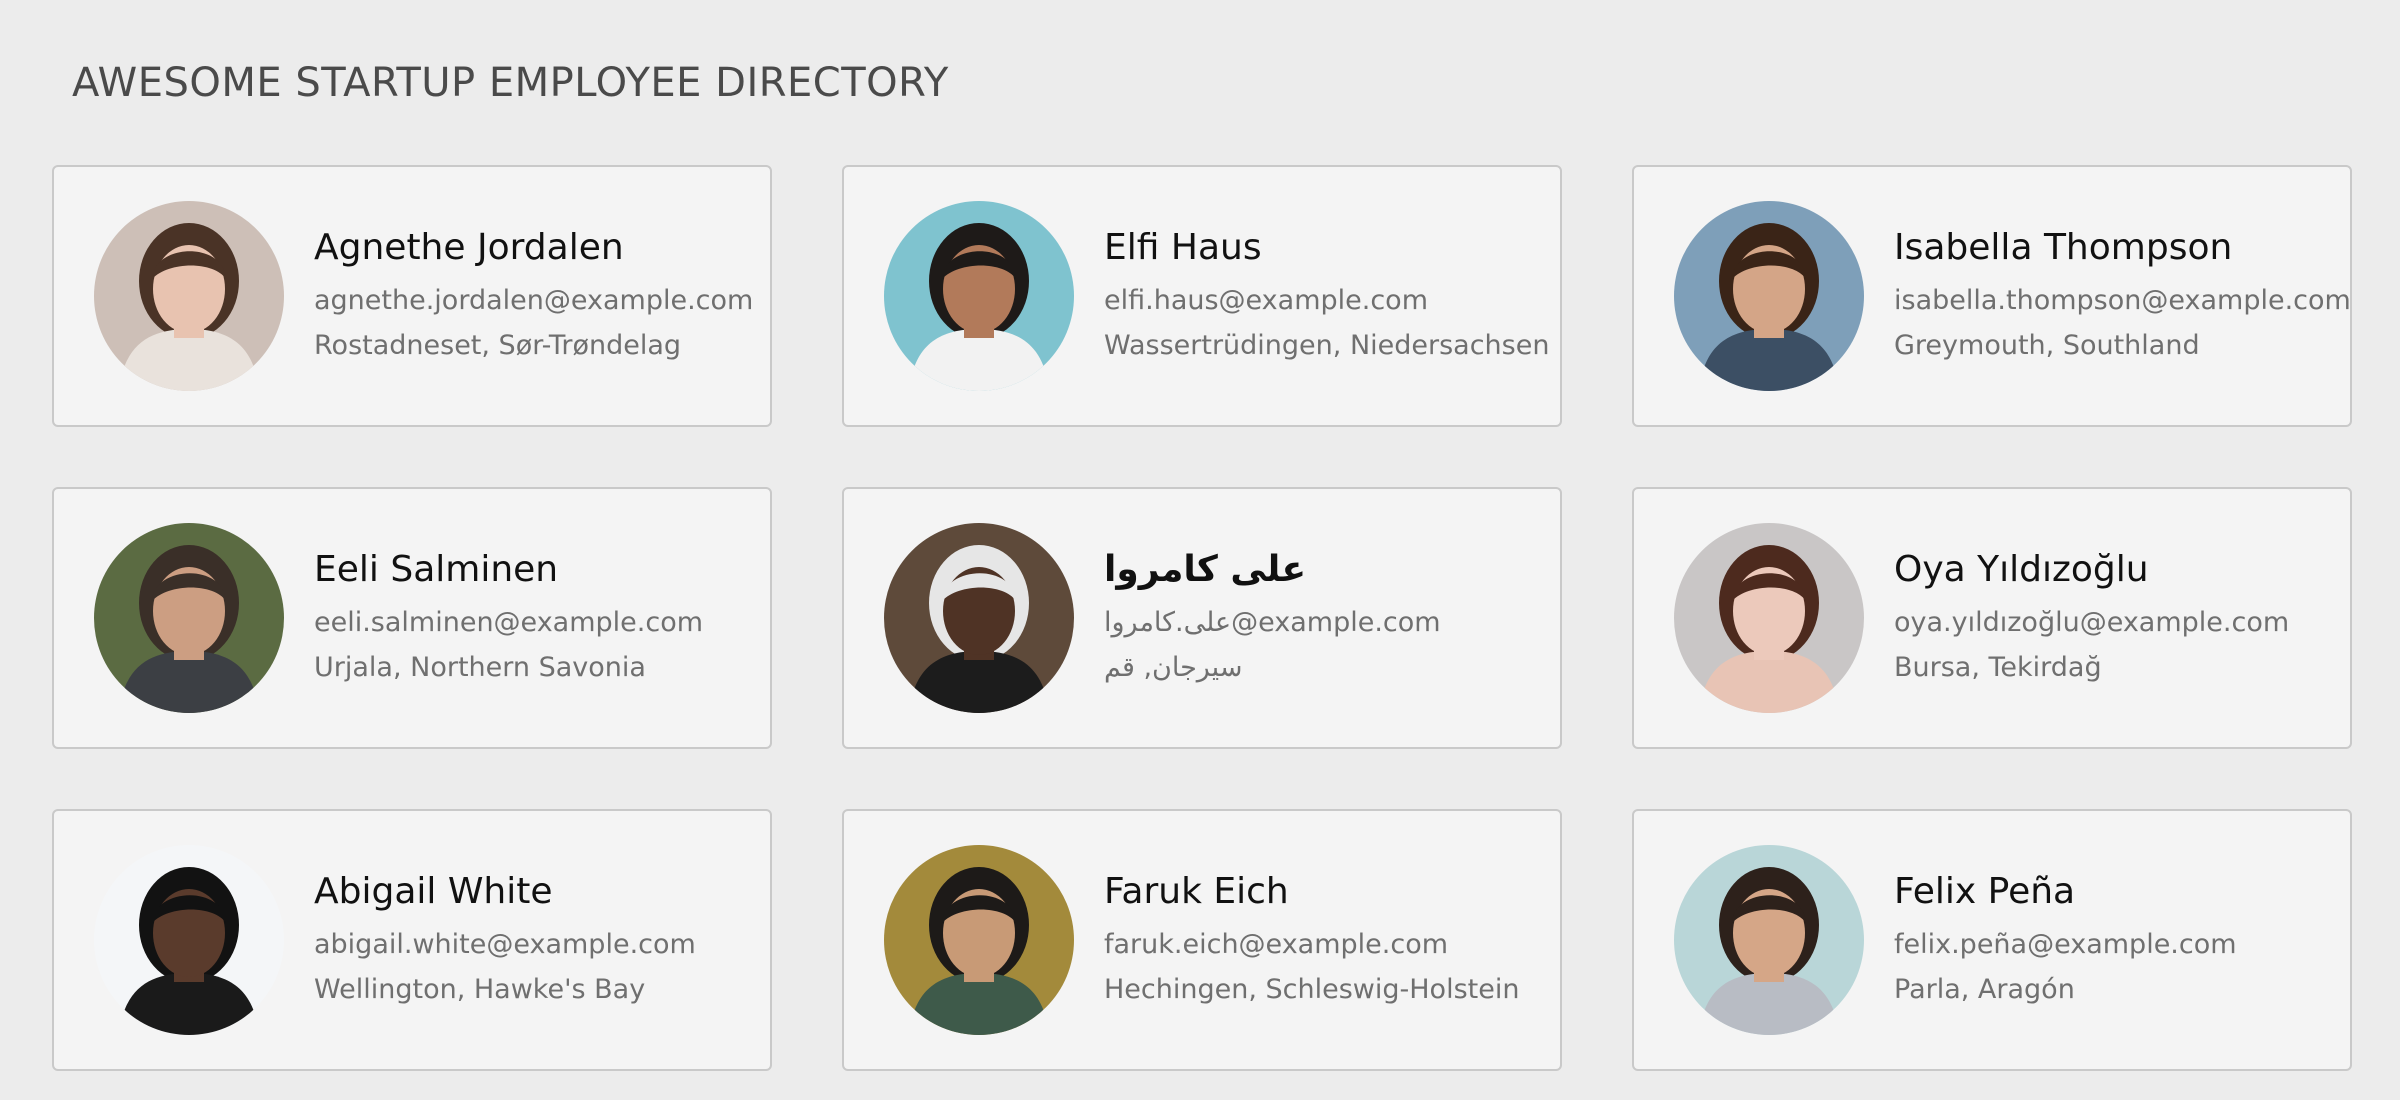  What do you see at coordinates (480, 989) in the screenshot?
I see `employee-location: Wellington, Hawke's Bay` at bounding box center [480, 989].